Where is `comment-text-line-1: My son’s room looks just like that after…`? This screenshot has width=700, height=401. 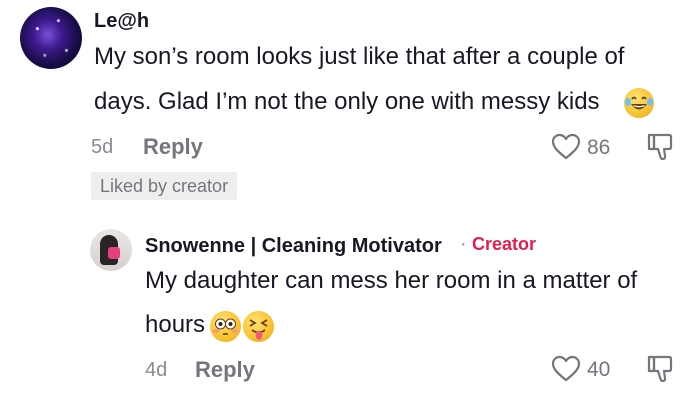
comment-text-line-1: My son’s room looks just like that after… is located at coordinates (359, 56).